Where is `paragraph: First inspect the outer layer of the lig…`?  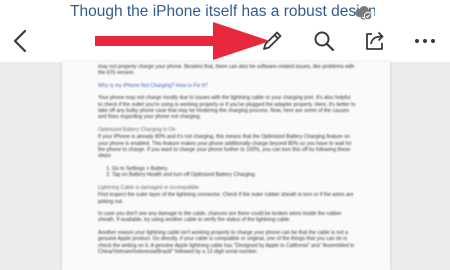
paragraph: First inspect the outer layer of the lig… is located at coordinates (226, 198).